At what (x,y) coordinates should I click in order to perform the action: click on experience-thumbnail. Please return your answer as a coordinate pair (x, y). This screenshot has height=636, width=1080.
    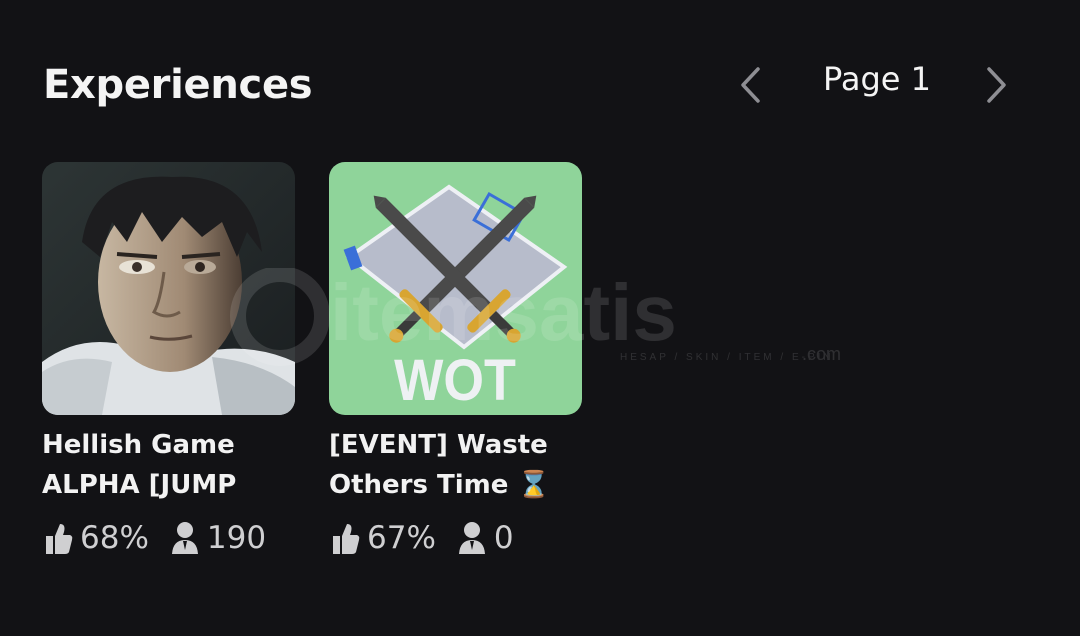
    Looking at the image, I should click on (168, 288).